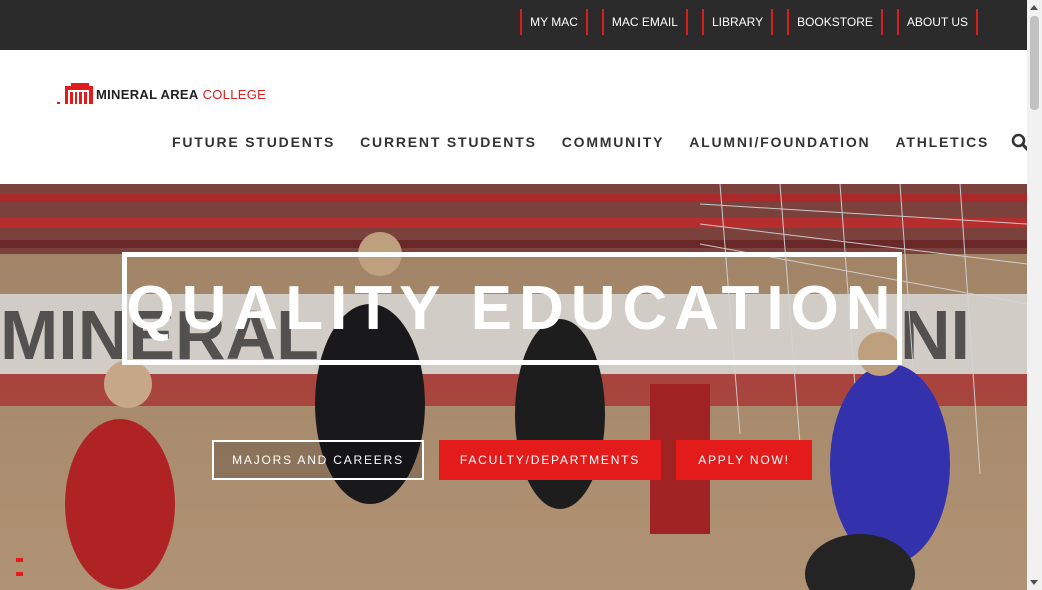 The height and width of the screenshot is (590, 1042). What do you see at coordinates (835, 22) in the screenshot?
I see `bookstore-link: BOOKSTORE` at bounding box center [835, 22].